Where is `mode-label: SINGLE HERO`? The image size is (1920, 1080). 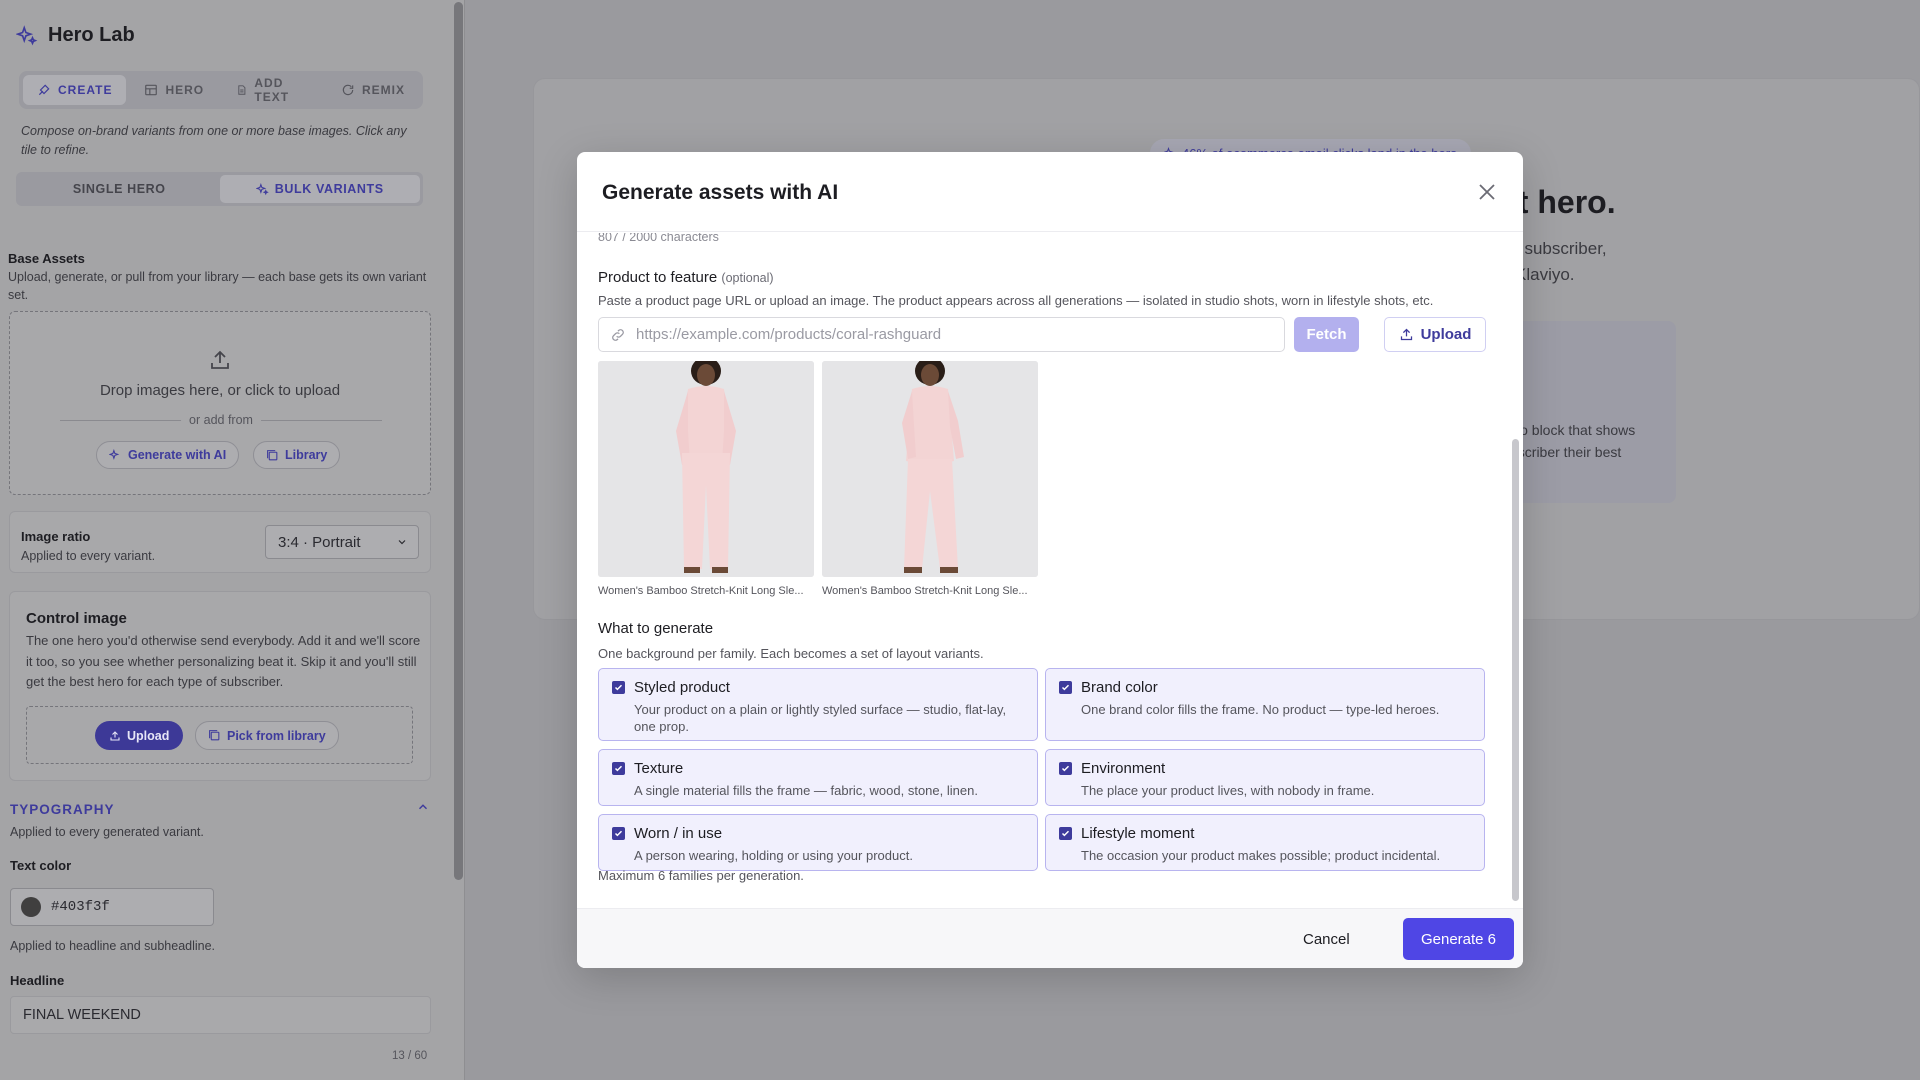 mode-label: SINGLE HERO is located at coordinates (119, 189).